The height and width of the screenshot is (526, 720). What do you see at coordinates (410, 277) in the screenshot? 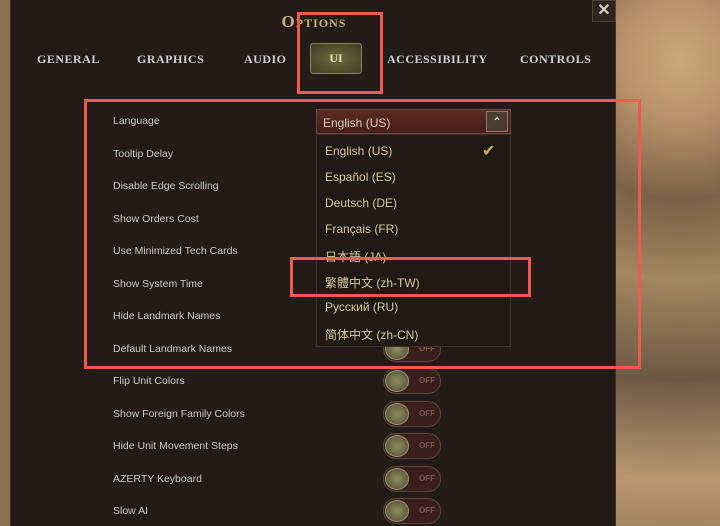
I see `highlight-box-zh-tw` at bounding box center [410, 277].